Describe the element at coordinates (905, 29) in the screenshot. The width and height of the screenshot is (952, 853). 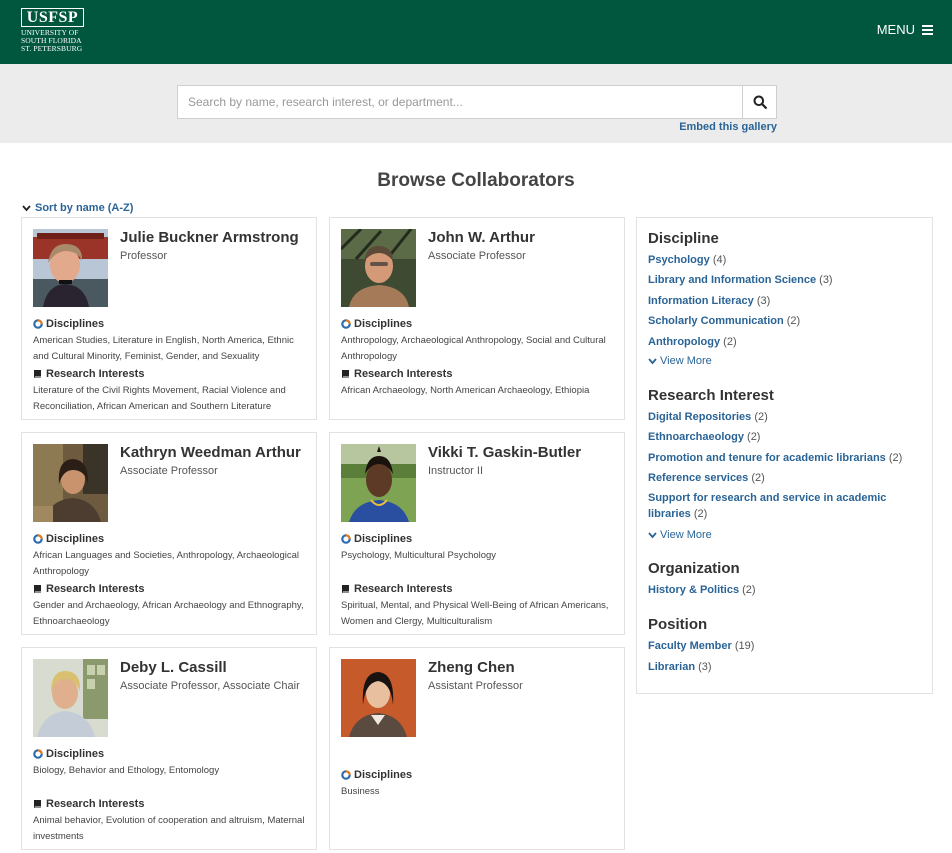
I see `menu-button: MENU` at that location.